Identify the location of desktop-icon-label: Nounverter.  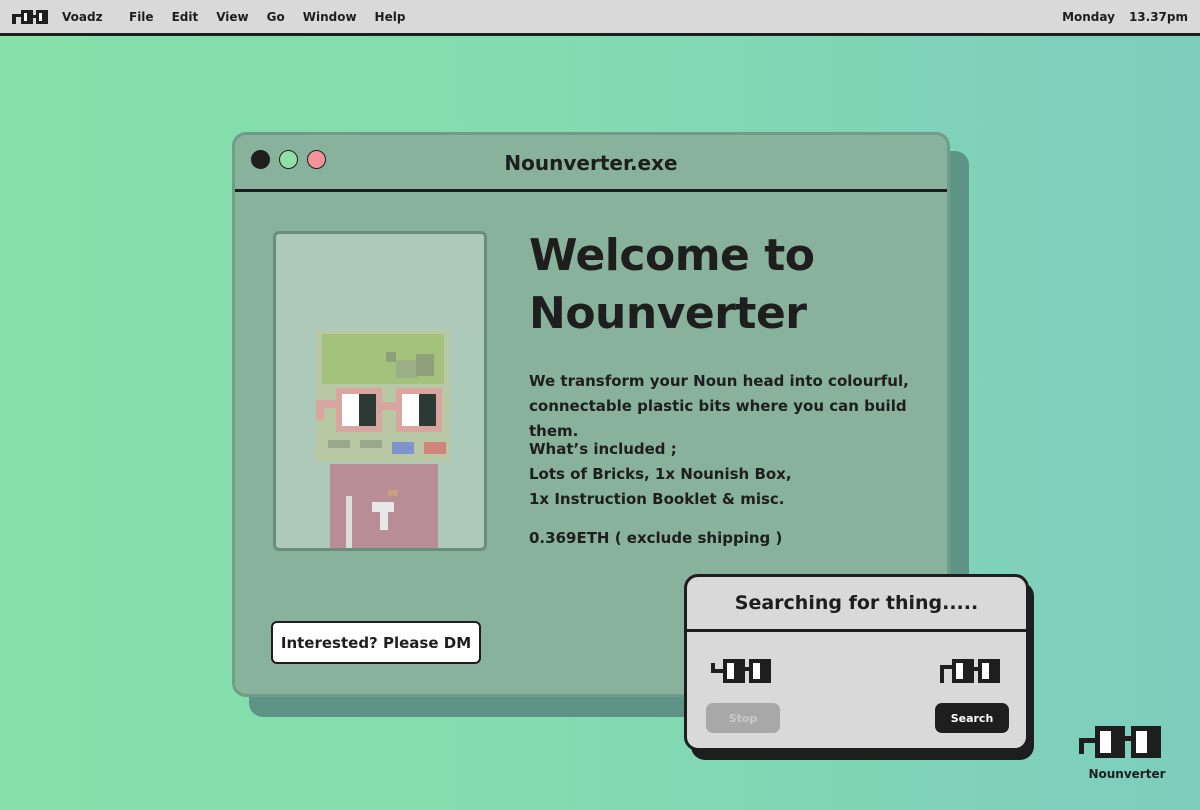
(1127, 774).